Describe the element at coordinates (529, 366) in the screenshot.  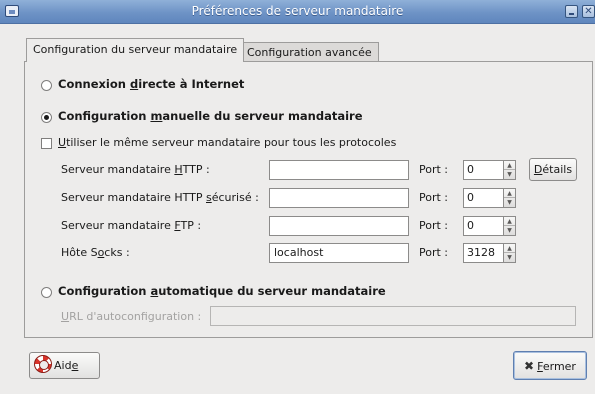
I see `close-icon: ✖` at that location.